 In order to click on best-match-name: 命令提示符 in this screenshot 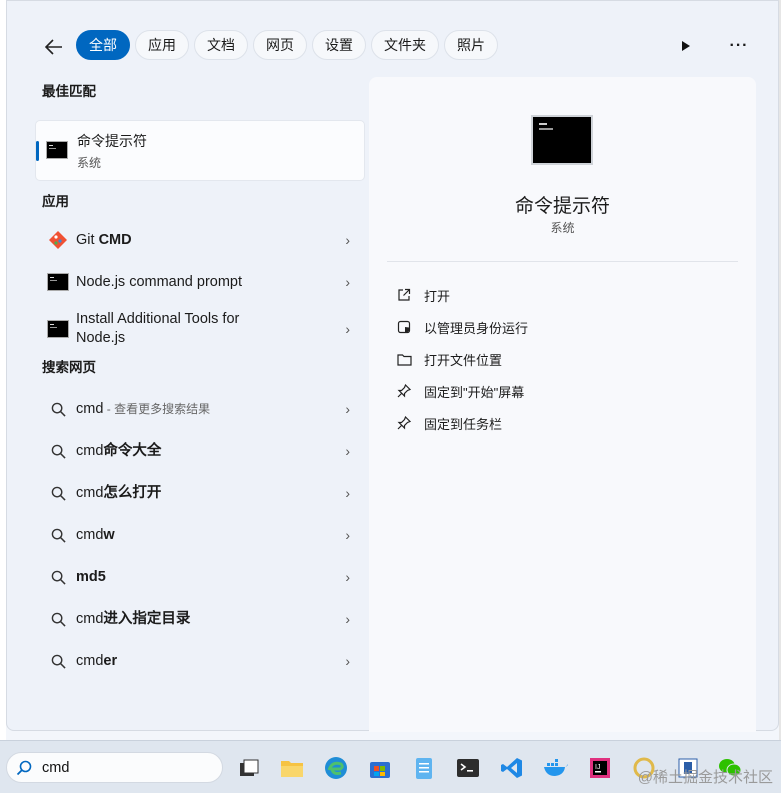, I will do `click(112, 141)`.